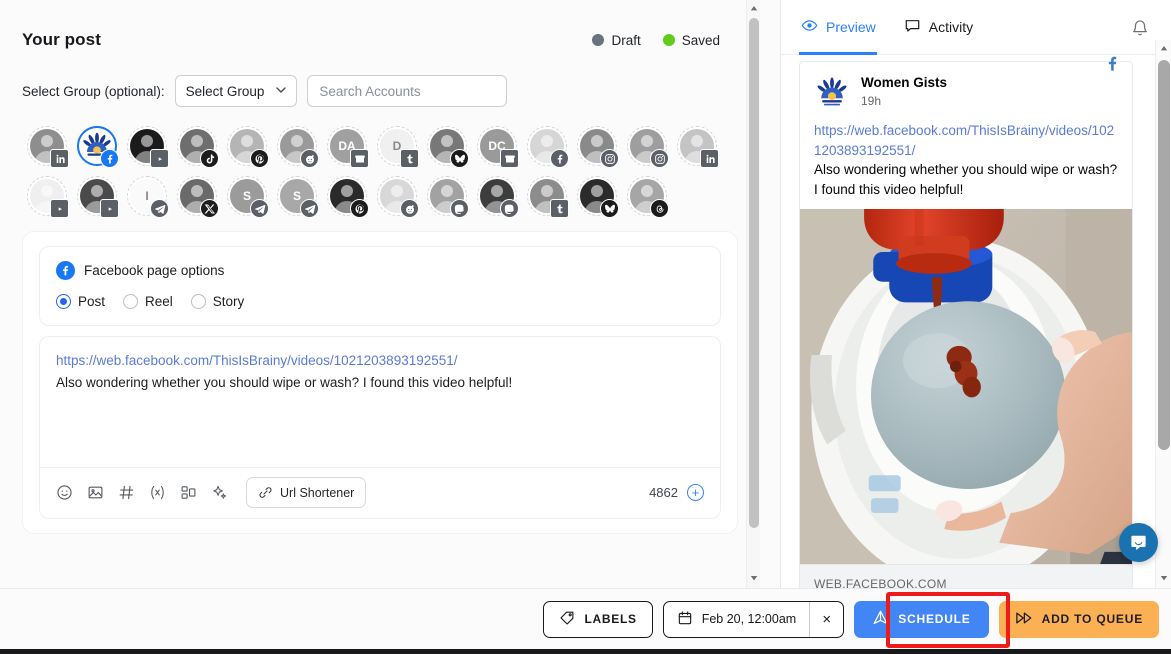 This screenshot has height=654, width=1171. Describe the element at coordinates (610, 619) in the screenshot. I see `labels-button-label: LABELS` at that location.